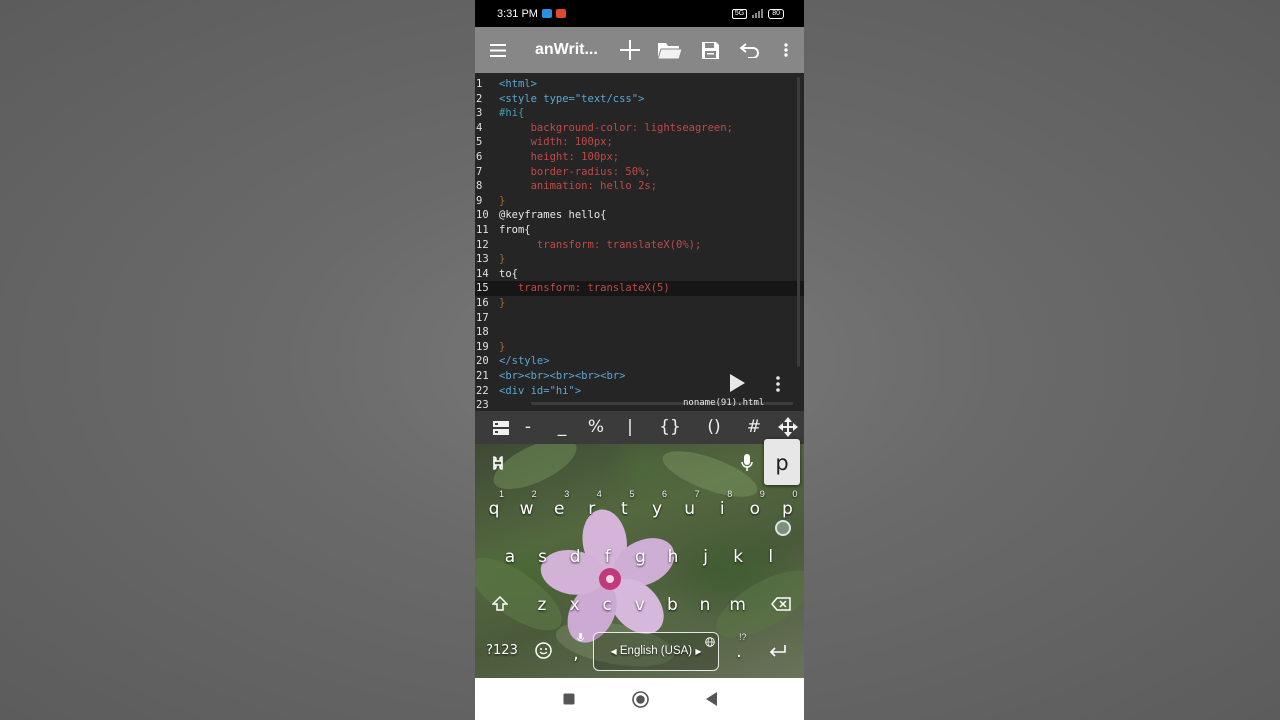  I want to click on letter-key: g, so click(640, 557).